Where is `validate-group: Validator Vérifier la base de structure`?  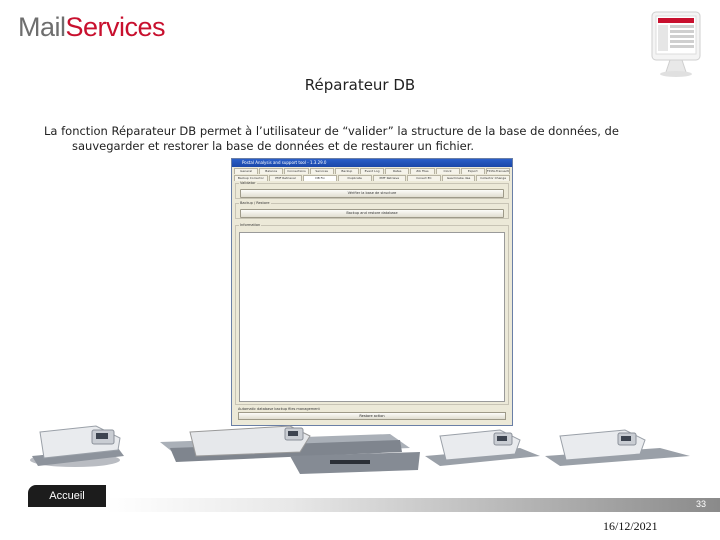
validate-group: Validator Vérifier la base de structure is located at coordinates (372, 190).